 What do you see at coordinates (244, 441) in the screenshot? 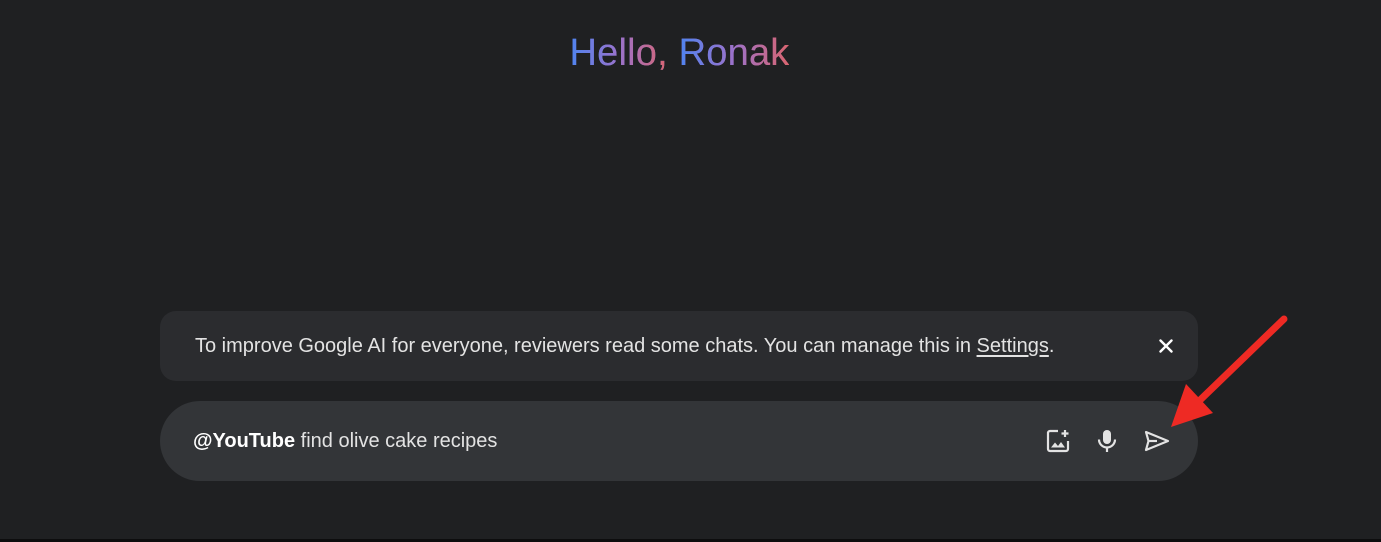
I see `extension-mention: @YouTube` at bounding box center [244, 441].